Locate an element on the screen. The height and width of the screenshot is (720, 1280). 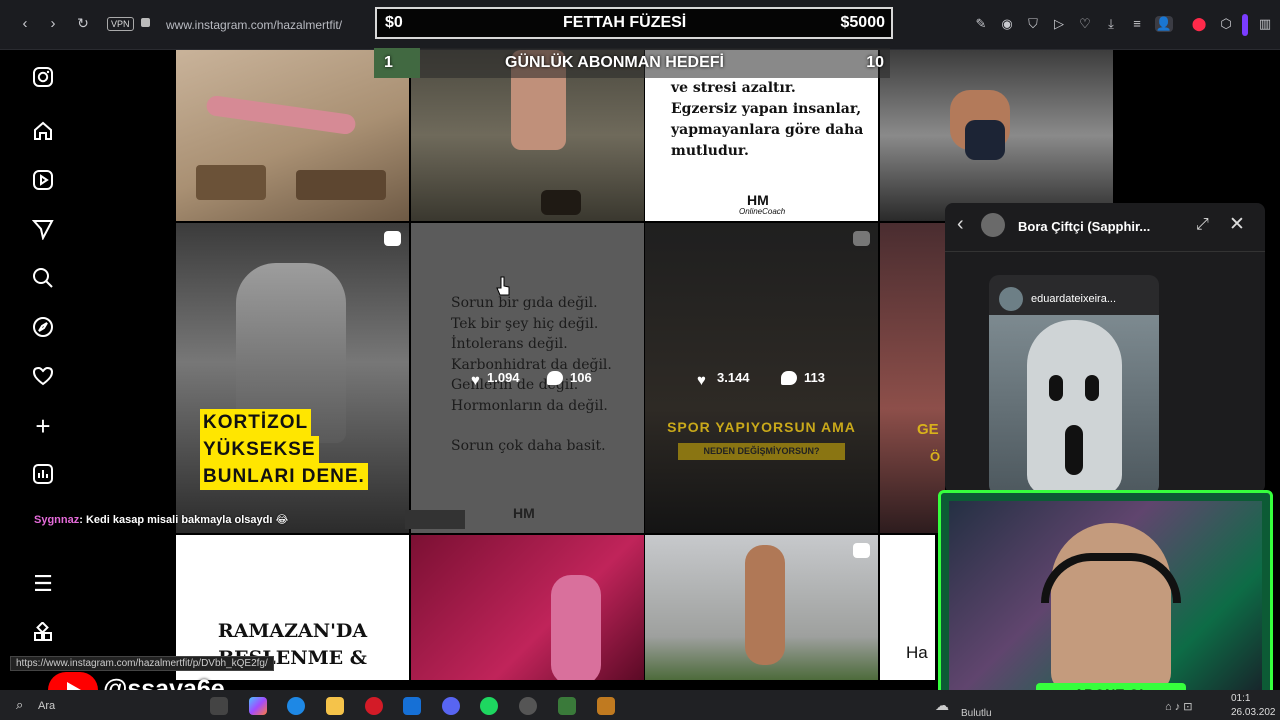
reel-badge-icon is located at coordinates (392, 238).